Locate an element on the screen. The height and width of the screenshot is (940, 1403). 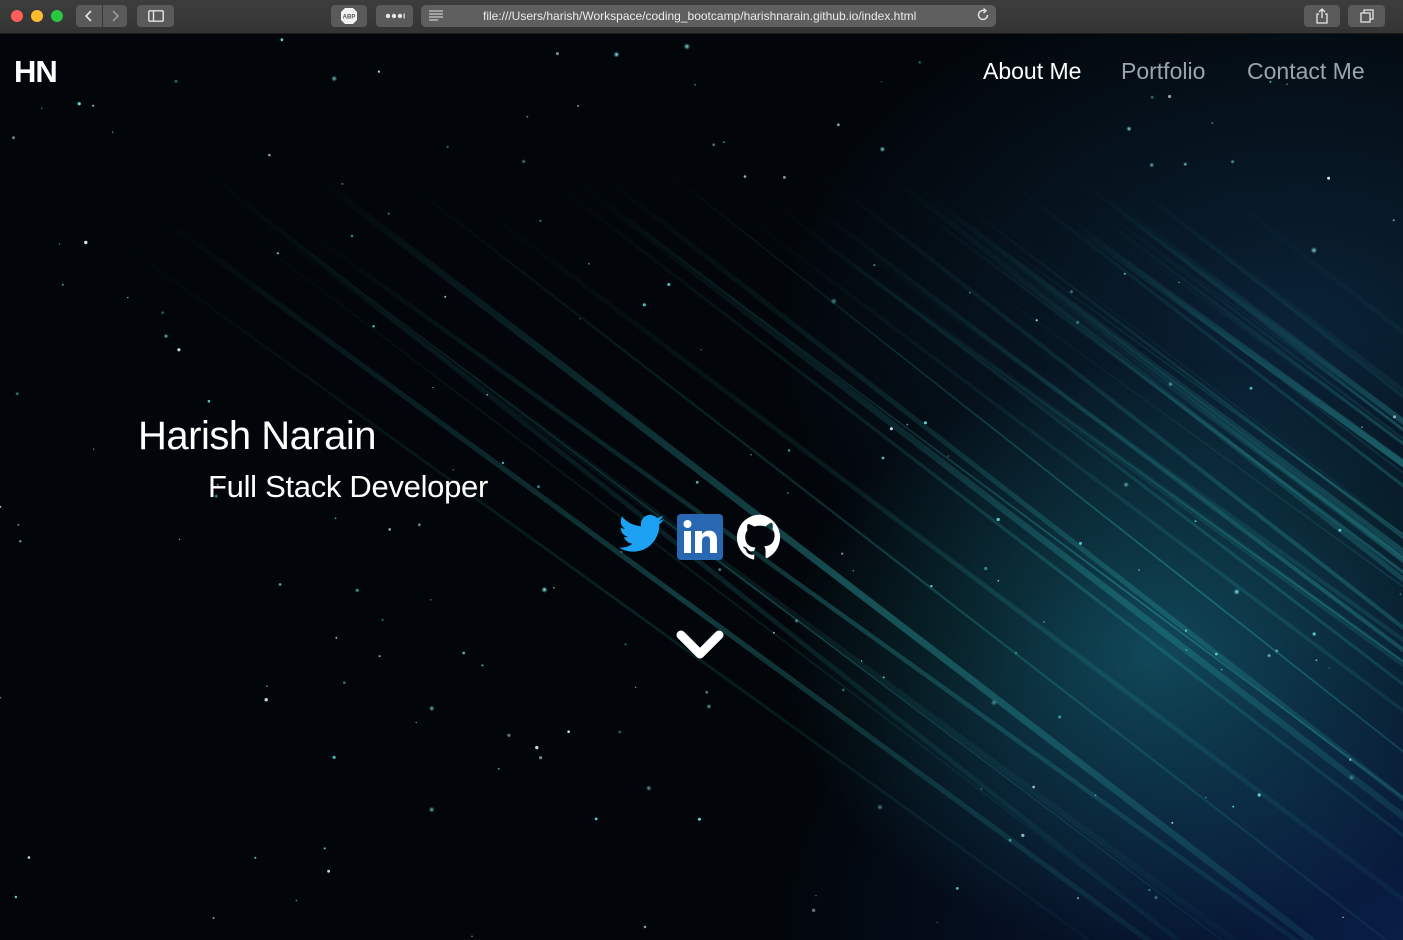
twitter-link is located at coordinates (641, 536).